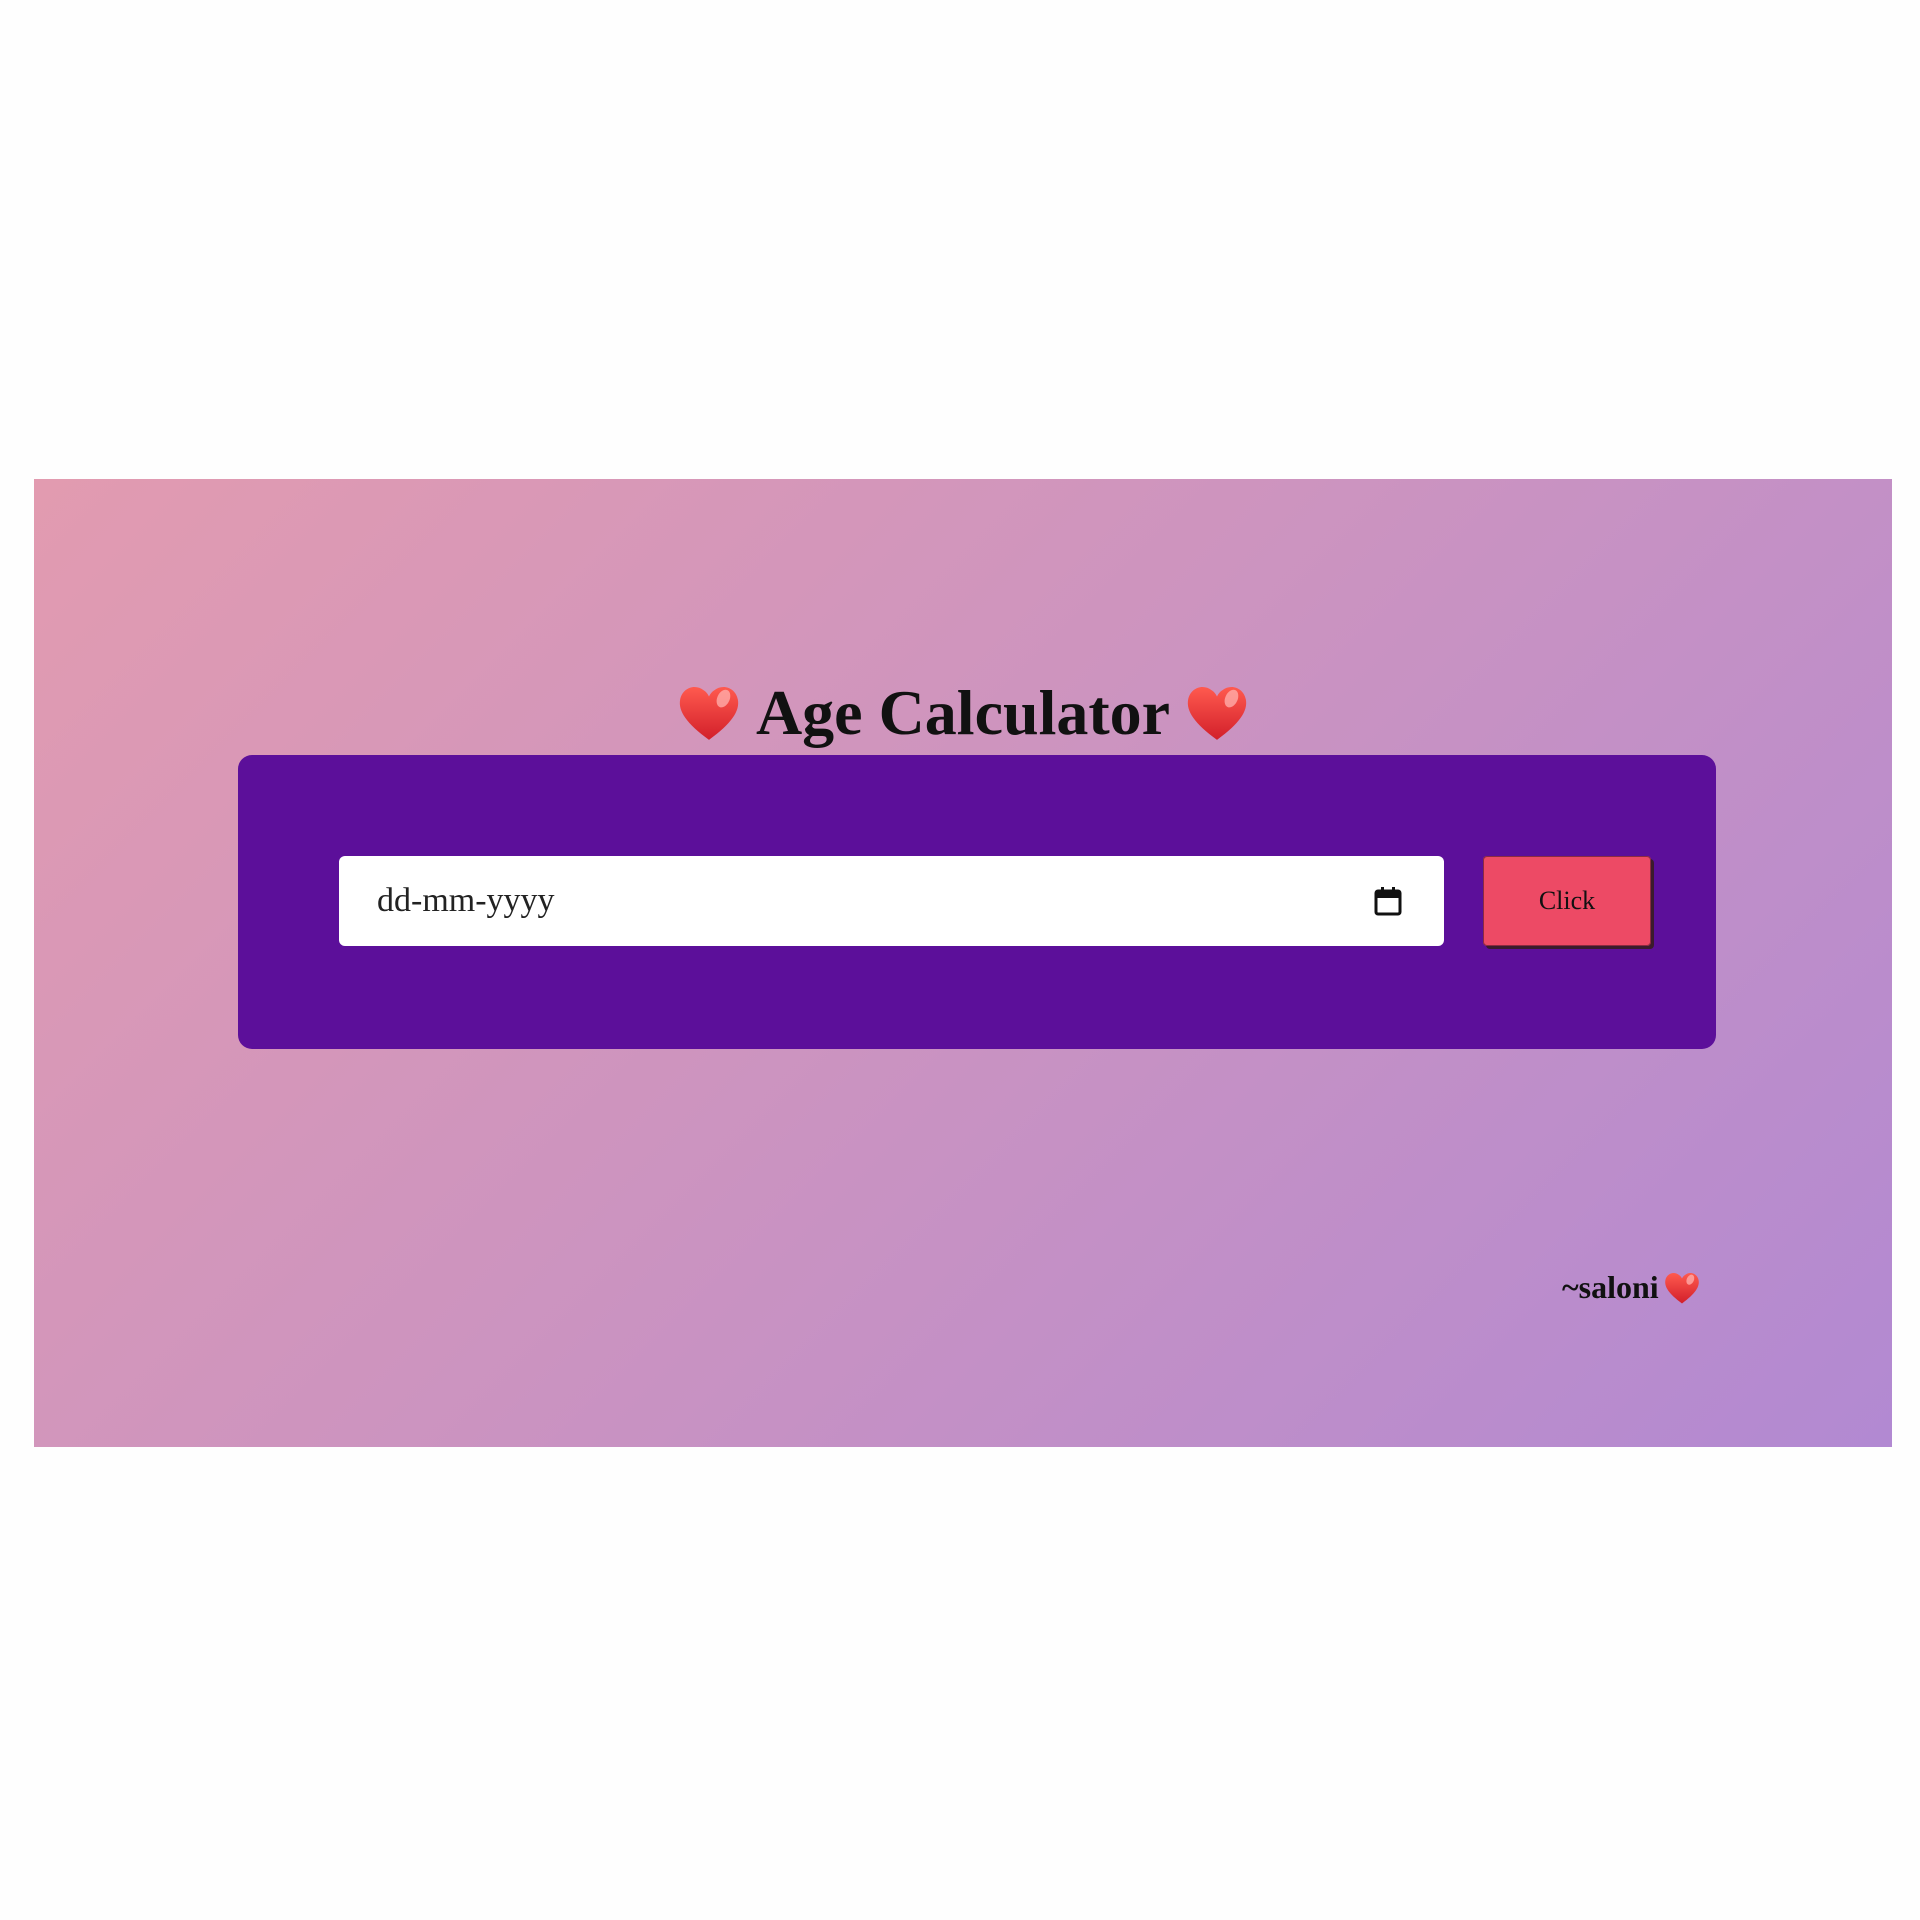 The image size is (1920, 1920). What do you see at coordinates (891, 901) in the screenshot?
I see `date-input: dd-mm-yyyy` at bounding box center [891, 901].